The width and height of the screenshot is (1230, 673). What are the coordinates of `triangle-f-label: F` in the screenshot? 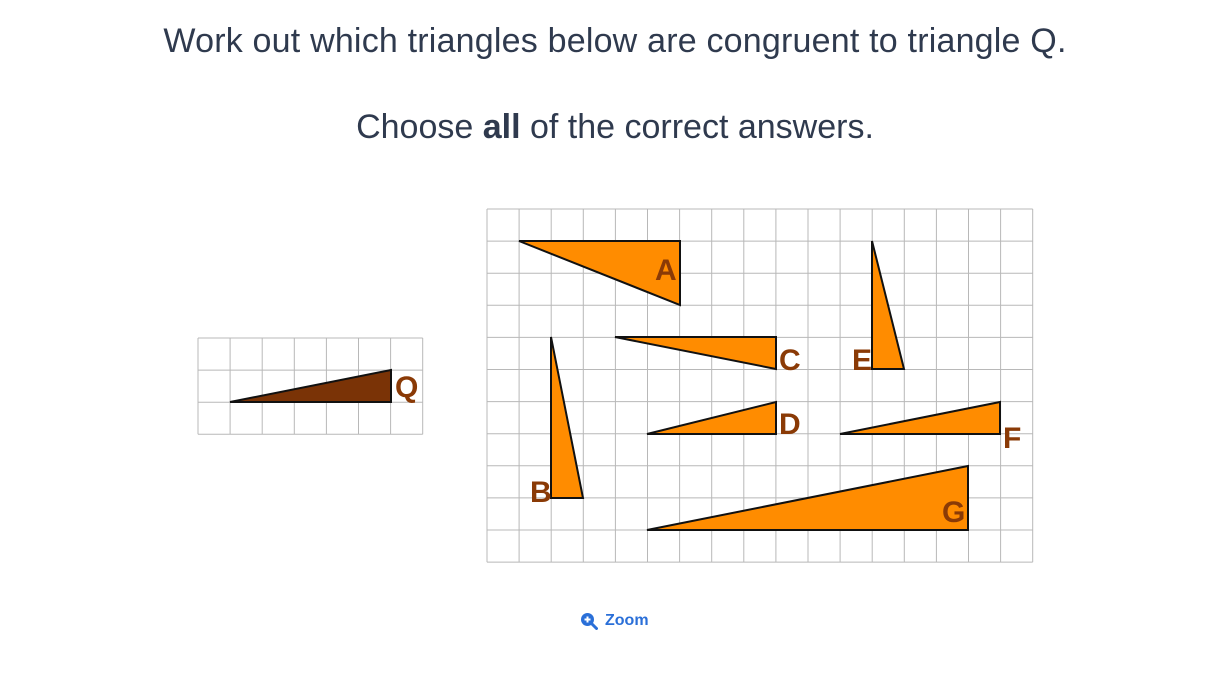 It's located at (1012, 438).